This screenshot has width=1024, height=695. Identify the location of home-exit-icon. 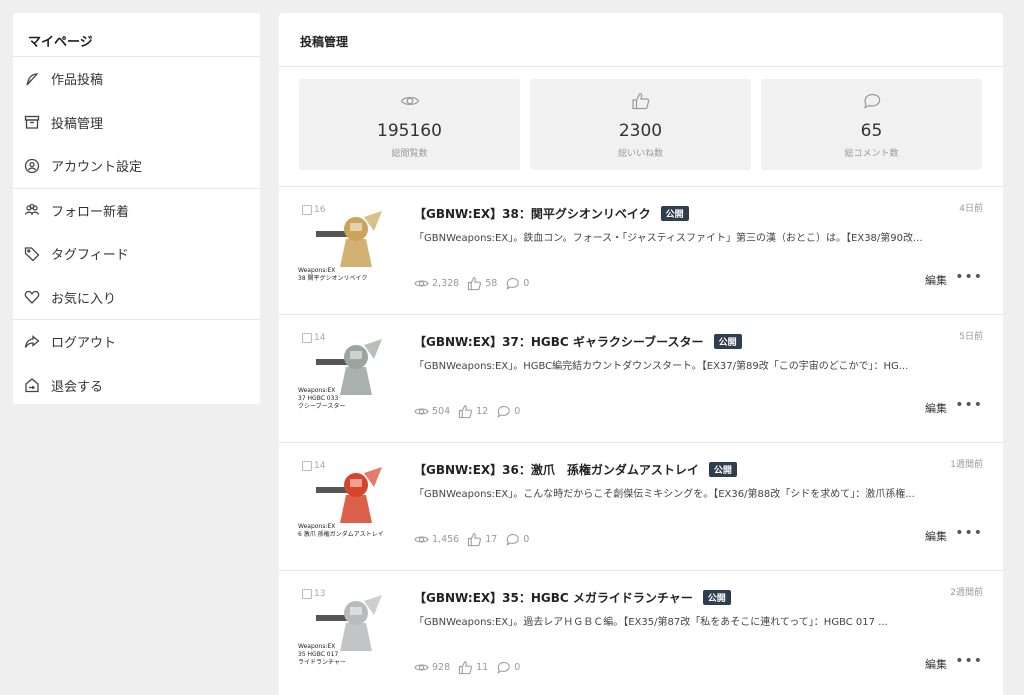
(32, 385).